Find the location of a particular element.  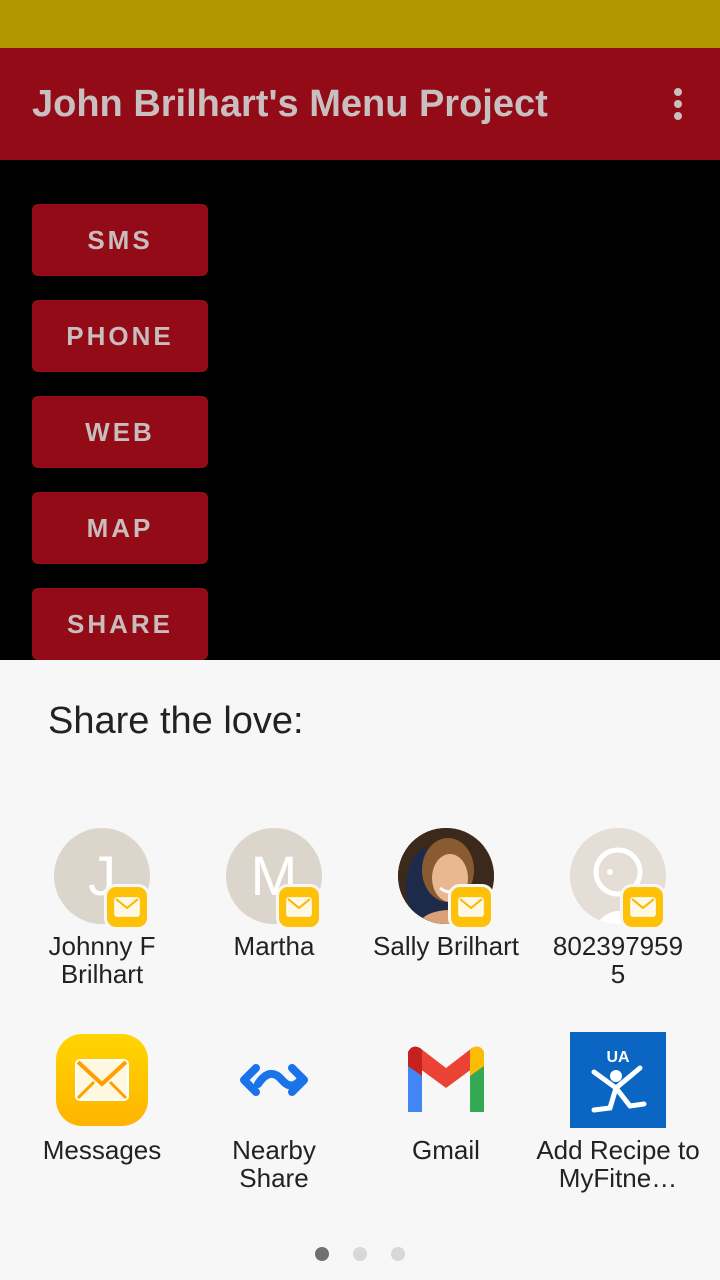

sms-button: SMS is located at coordinates (120, 240).